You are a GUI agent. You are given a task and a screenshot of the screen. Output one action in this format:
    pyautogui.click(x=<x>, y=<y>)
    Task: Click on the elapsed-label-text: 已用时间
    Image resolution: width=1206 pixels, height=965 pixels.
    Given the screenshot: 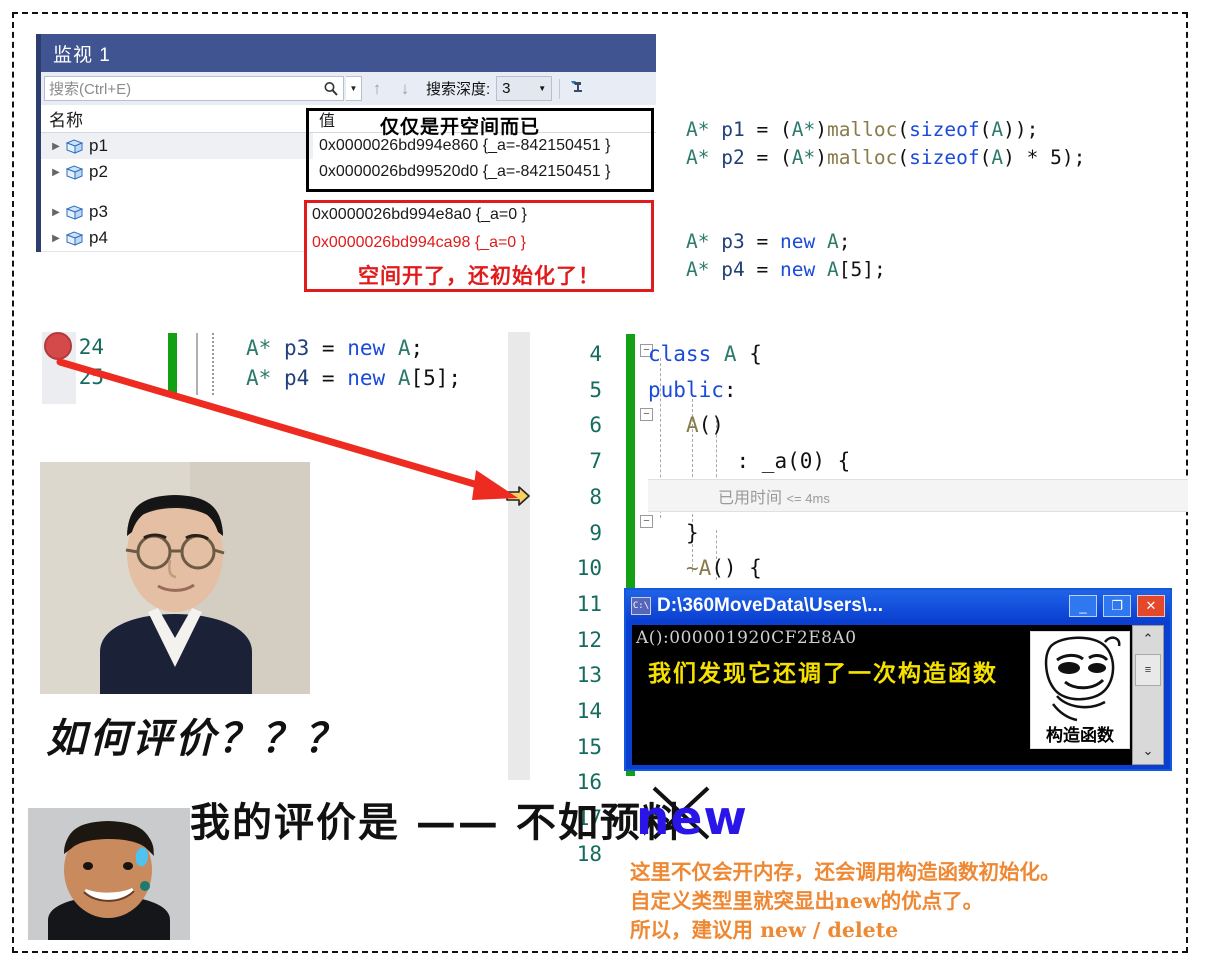 What is the action you would take?
    pyautogui.click(x=750, y=498)
    